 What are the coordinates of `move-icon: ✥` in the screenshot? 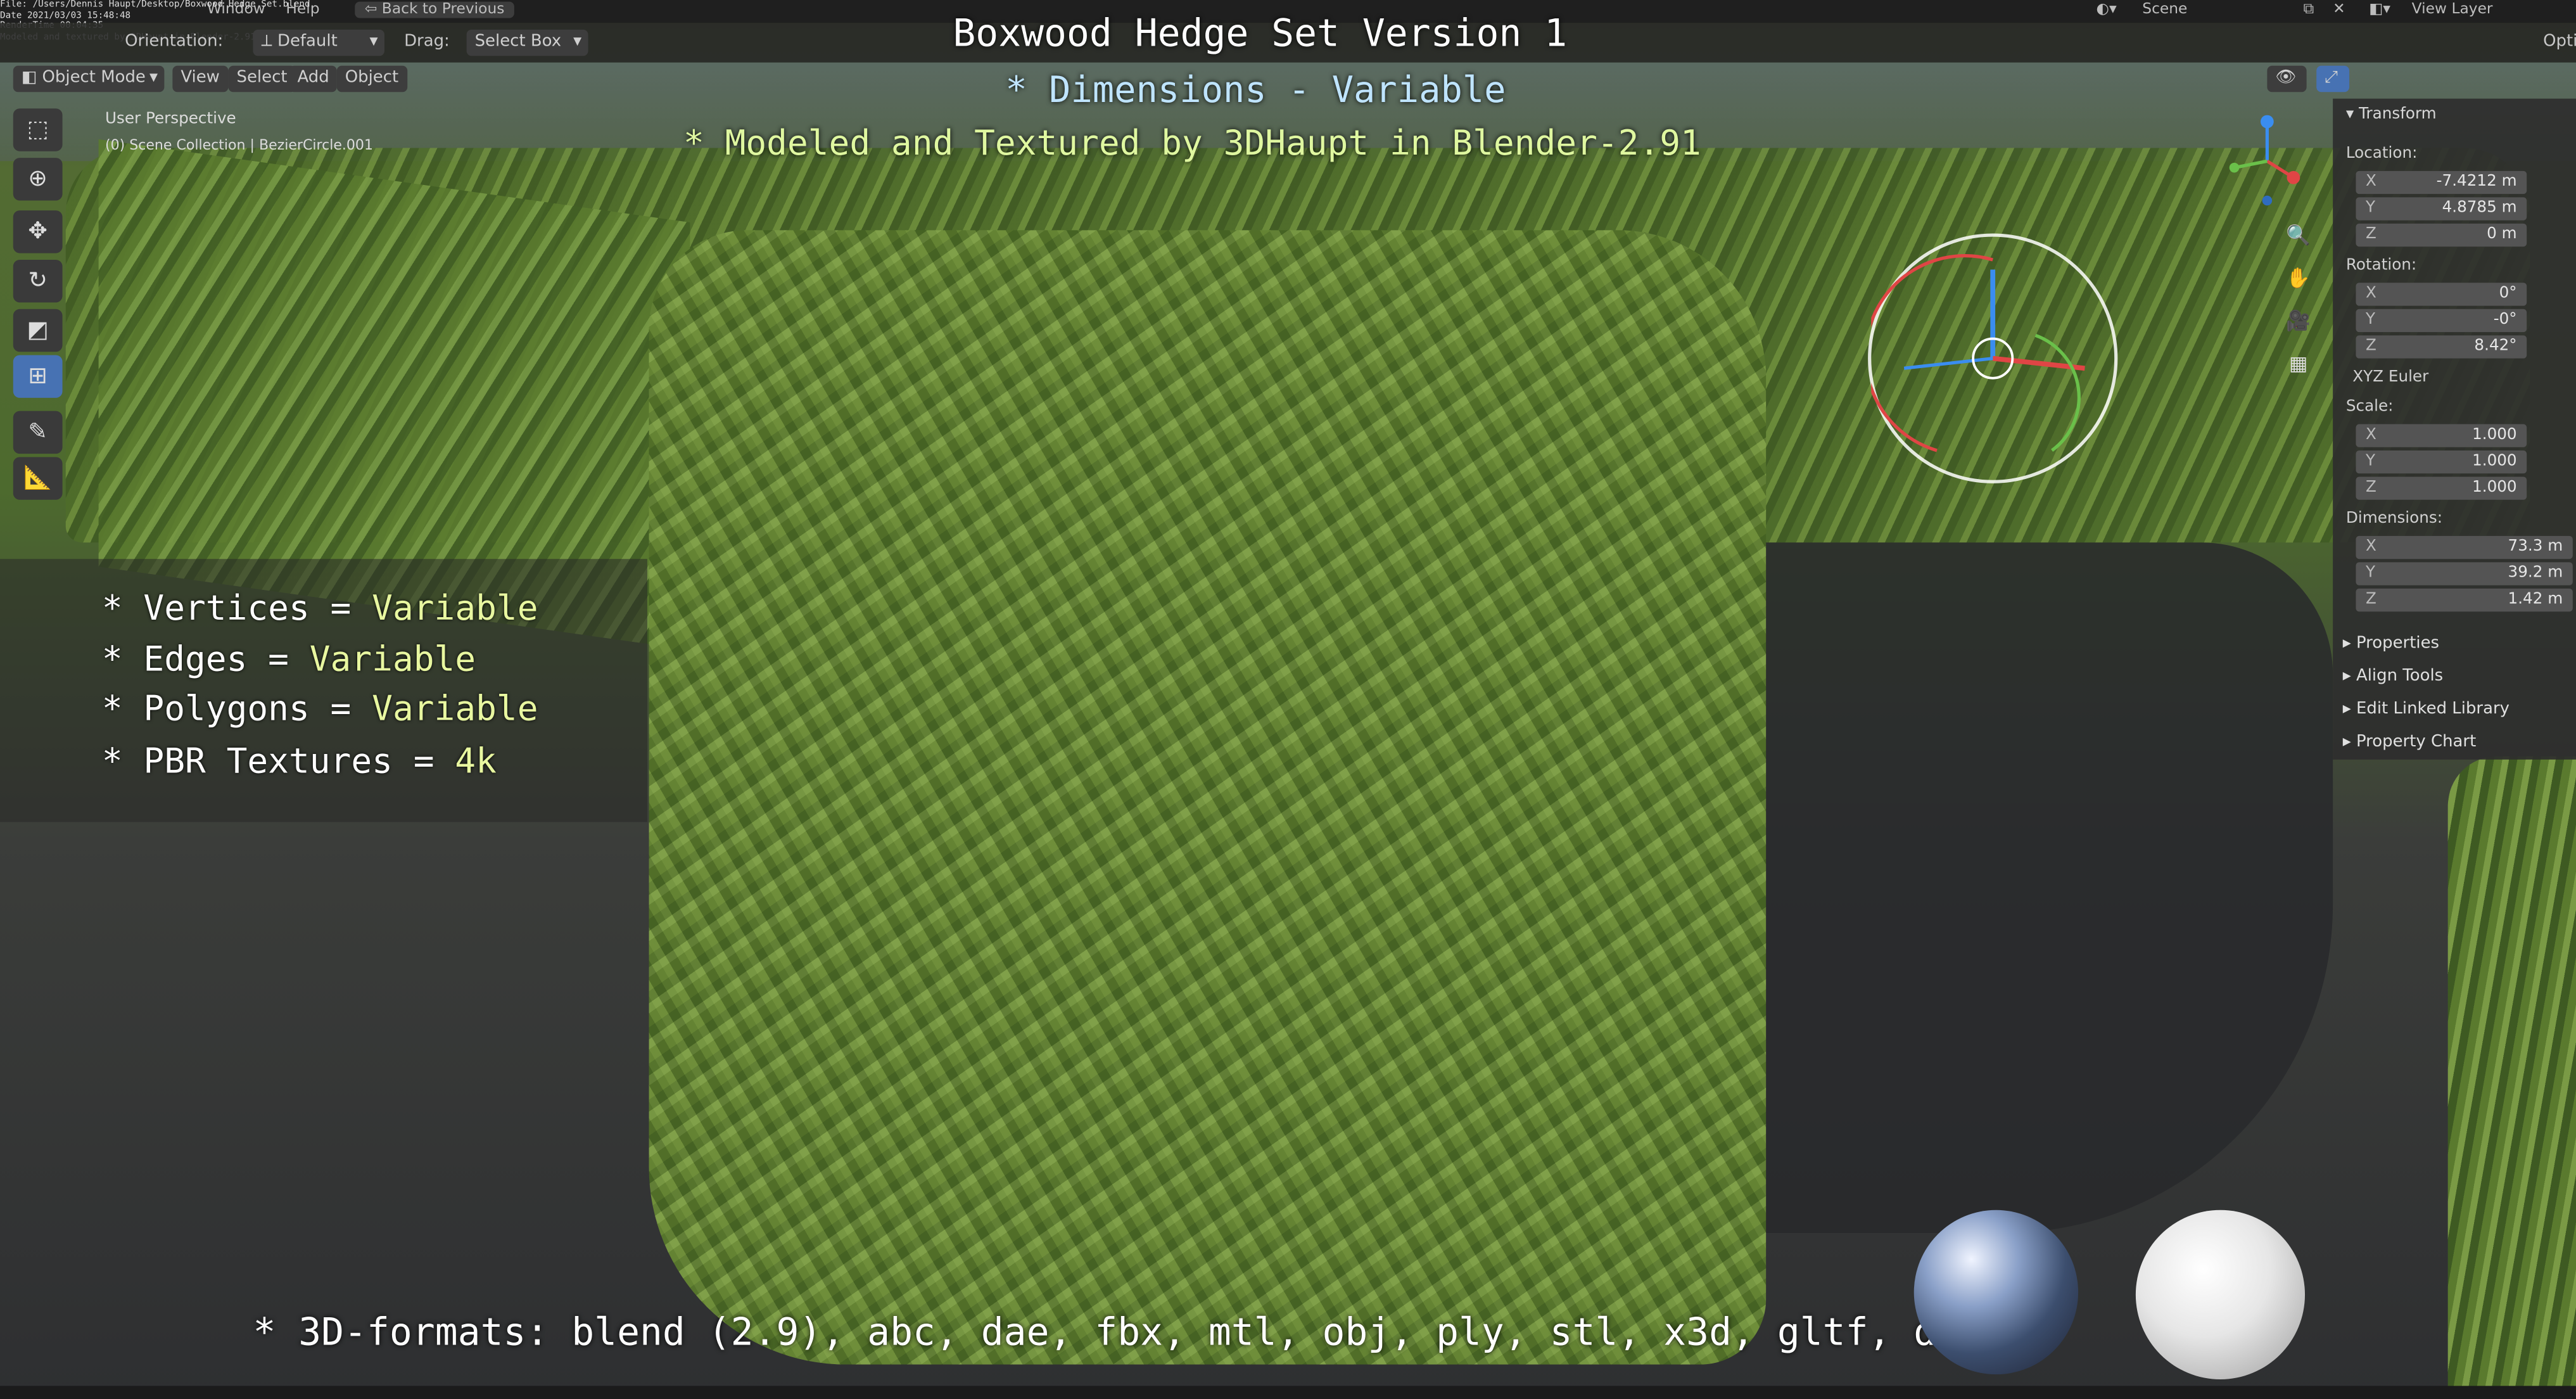 It's located at (38, 231).